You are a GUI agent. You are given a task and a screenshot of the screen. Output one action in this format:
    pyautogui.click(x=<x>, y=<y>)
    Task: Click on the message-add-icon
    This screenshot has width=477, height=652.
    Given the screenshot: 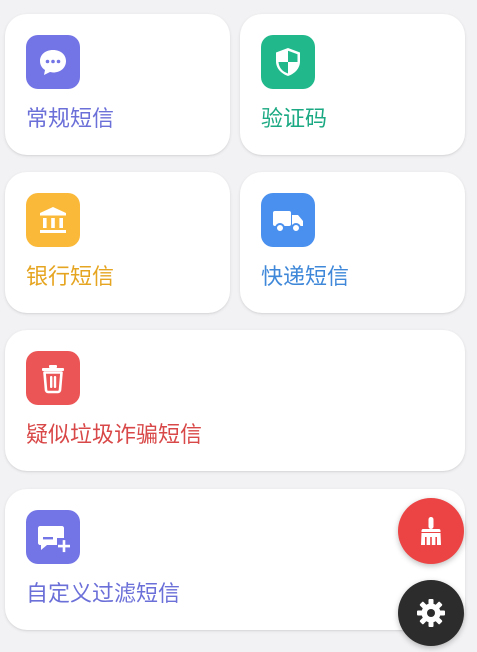 What is the action you would take?
    pyautogui.click(x=53, y=537)
    